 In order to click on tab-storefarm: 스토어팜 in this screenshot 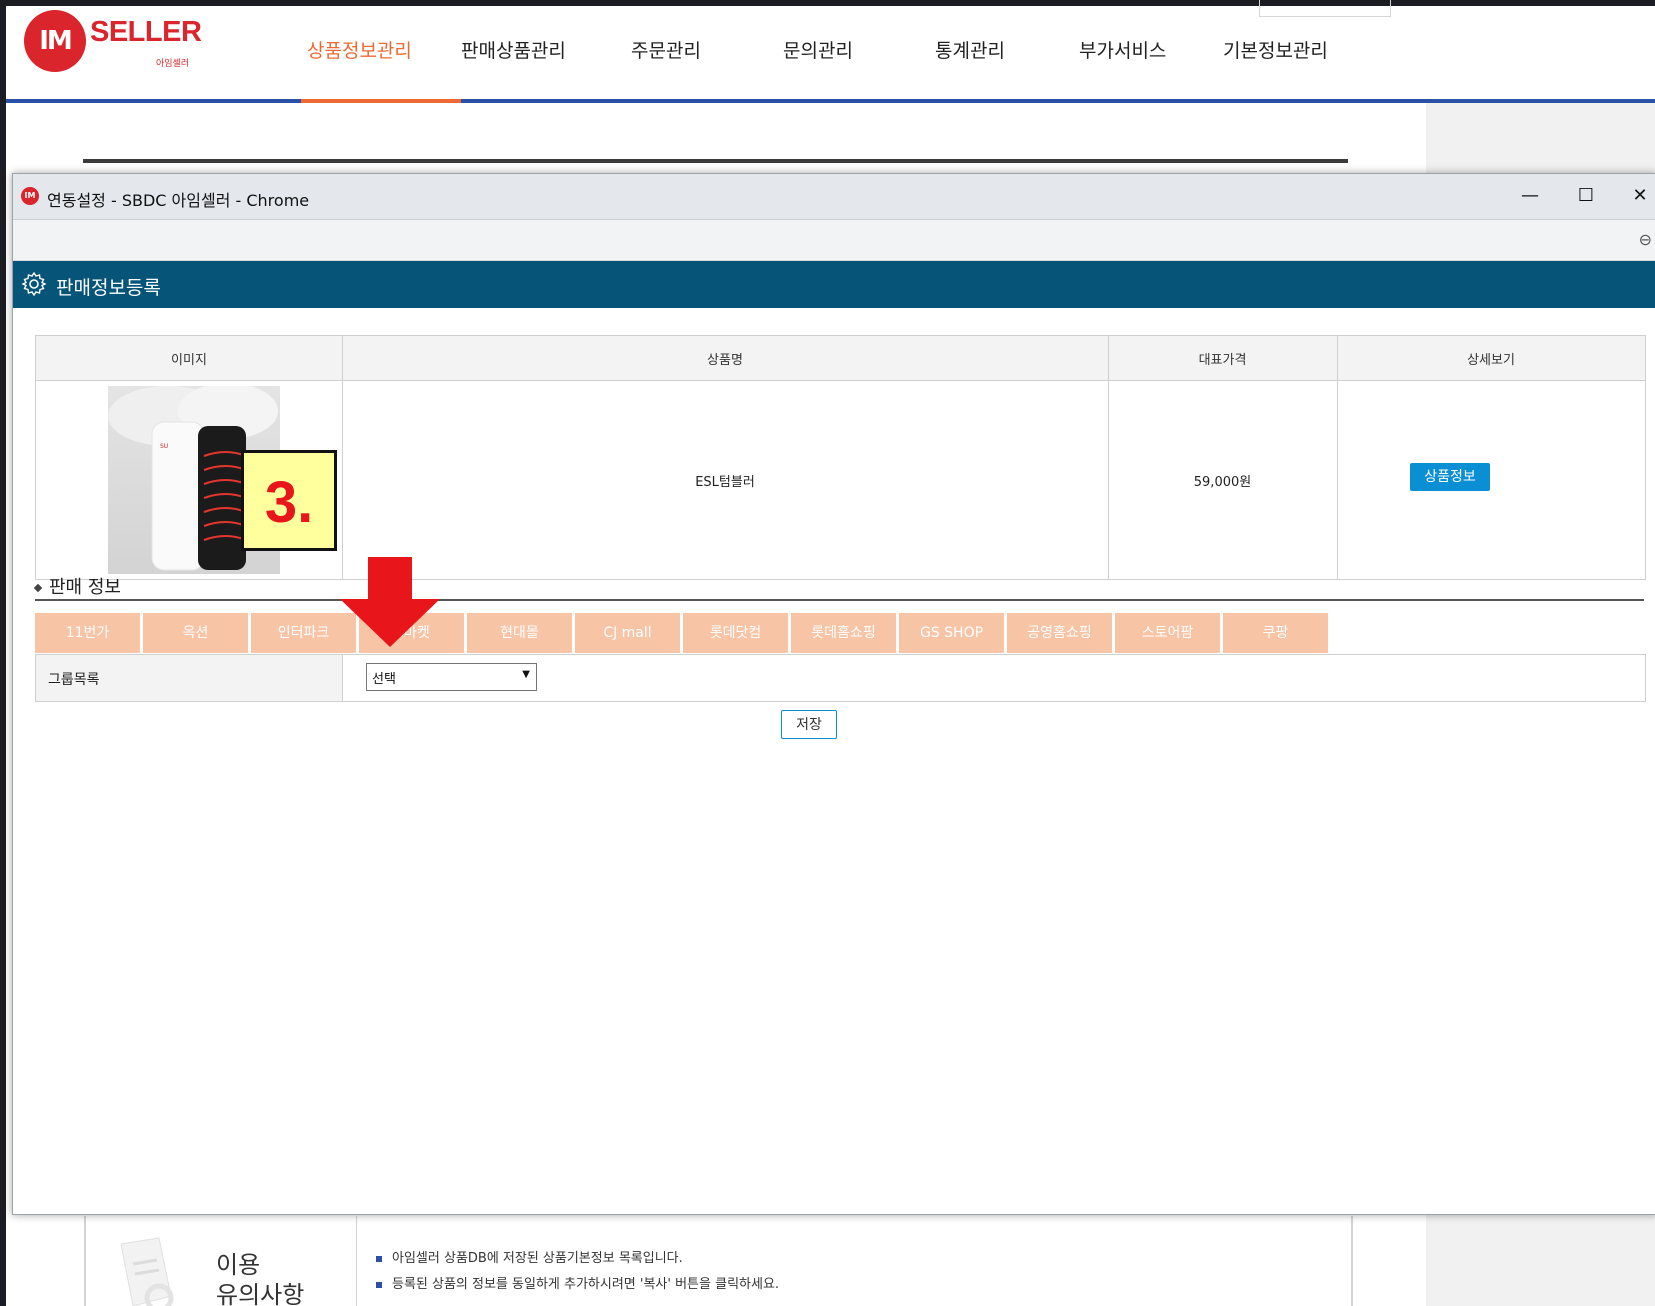, I will do `click(1167, 633)`.